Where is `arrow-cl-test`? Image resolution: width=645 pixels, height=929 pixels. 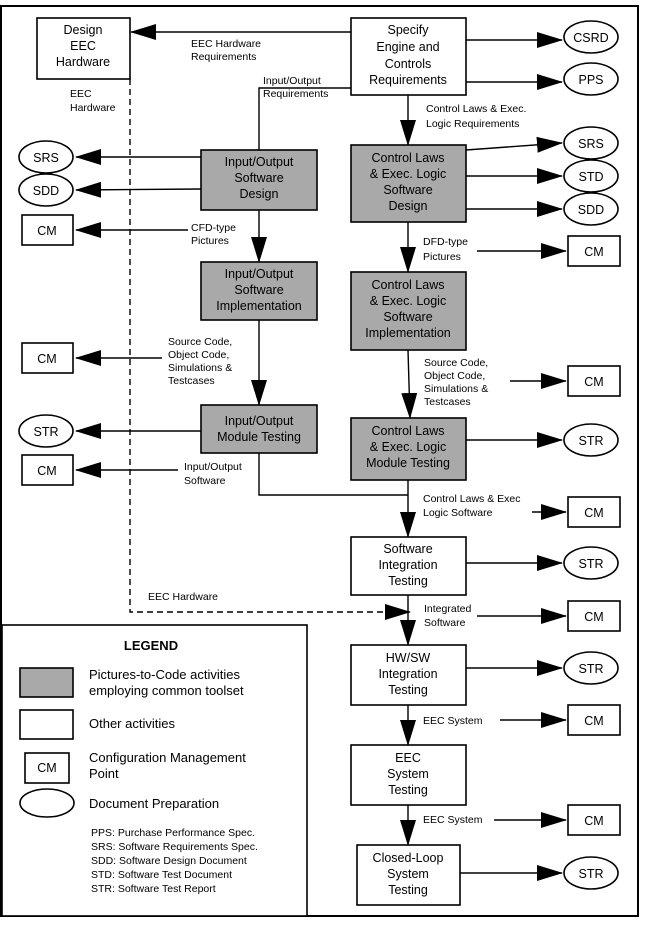 arrow-cl-test is located at coordinates (409, 384).